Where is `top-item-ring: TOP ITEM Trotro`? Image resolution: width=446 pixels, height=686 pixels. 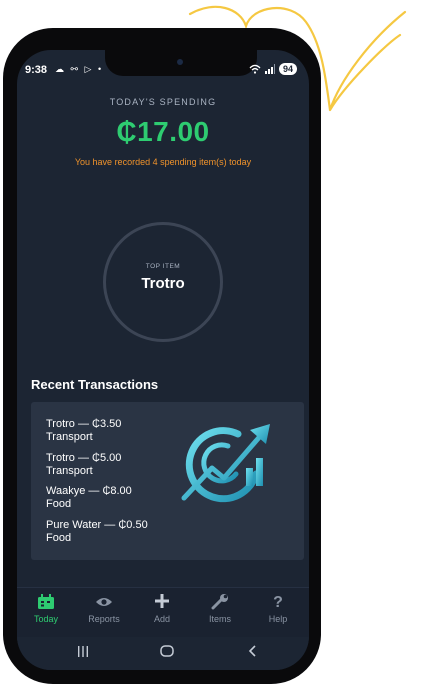 top-item-ring: TOP ITEM Trotro is located at coordinates (163, 282).